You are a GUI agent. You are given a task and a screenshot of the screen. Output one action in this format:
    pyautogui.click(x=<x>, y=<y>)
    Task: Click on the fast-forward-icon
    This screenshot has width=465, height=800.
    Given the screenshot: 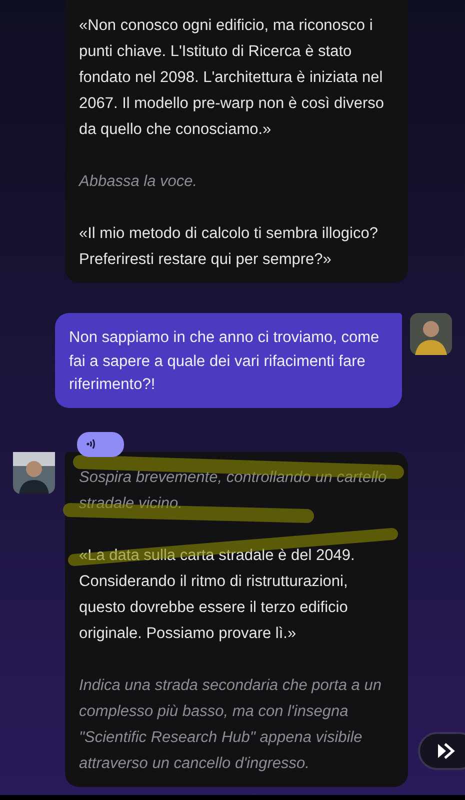 What is the action you would take?
    pyautogui.click(x=446, y=751)
    